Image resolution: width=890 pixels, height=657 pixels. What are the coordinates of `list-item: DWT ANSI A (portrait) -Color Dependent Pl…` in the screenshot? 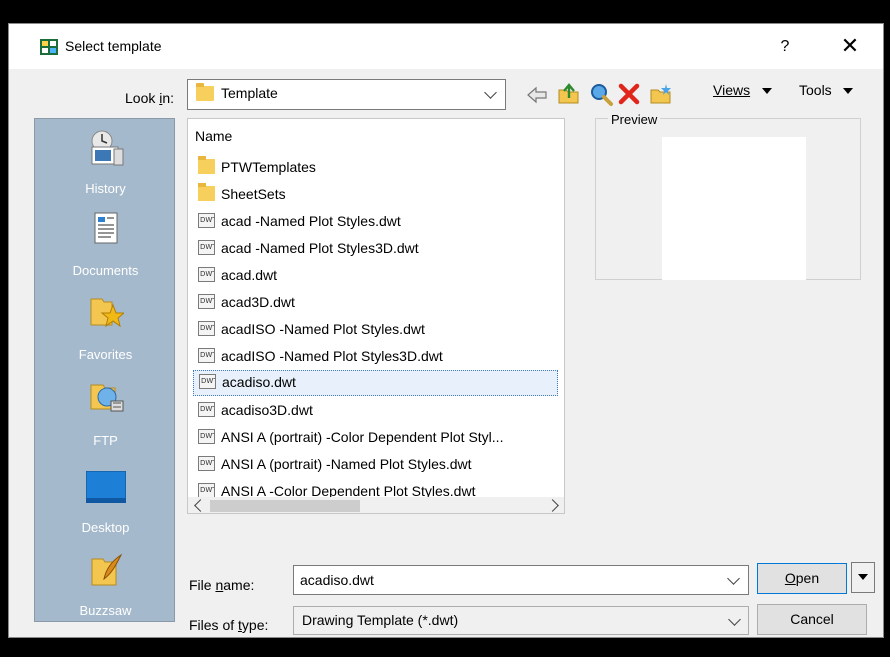 It's located at (379, 438).